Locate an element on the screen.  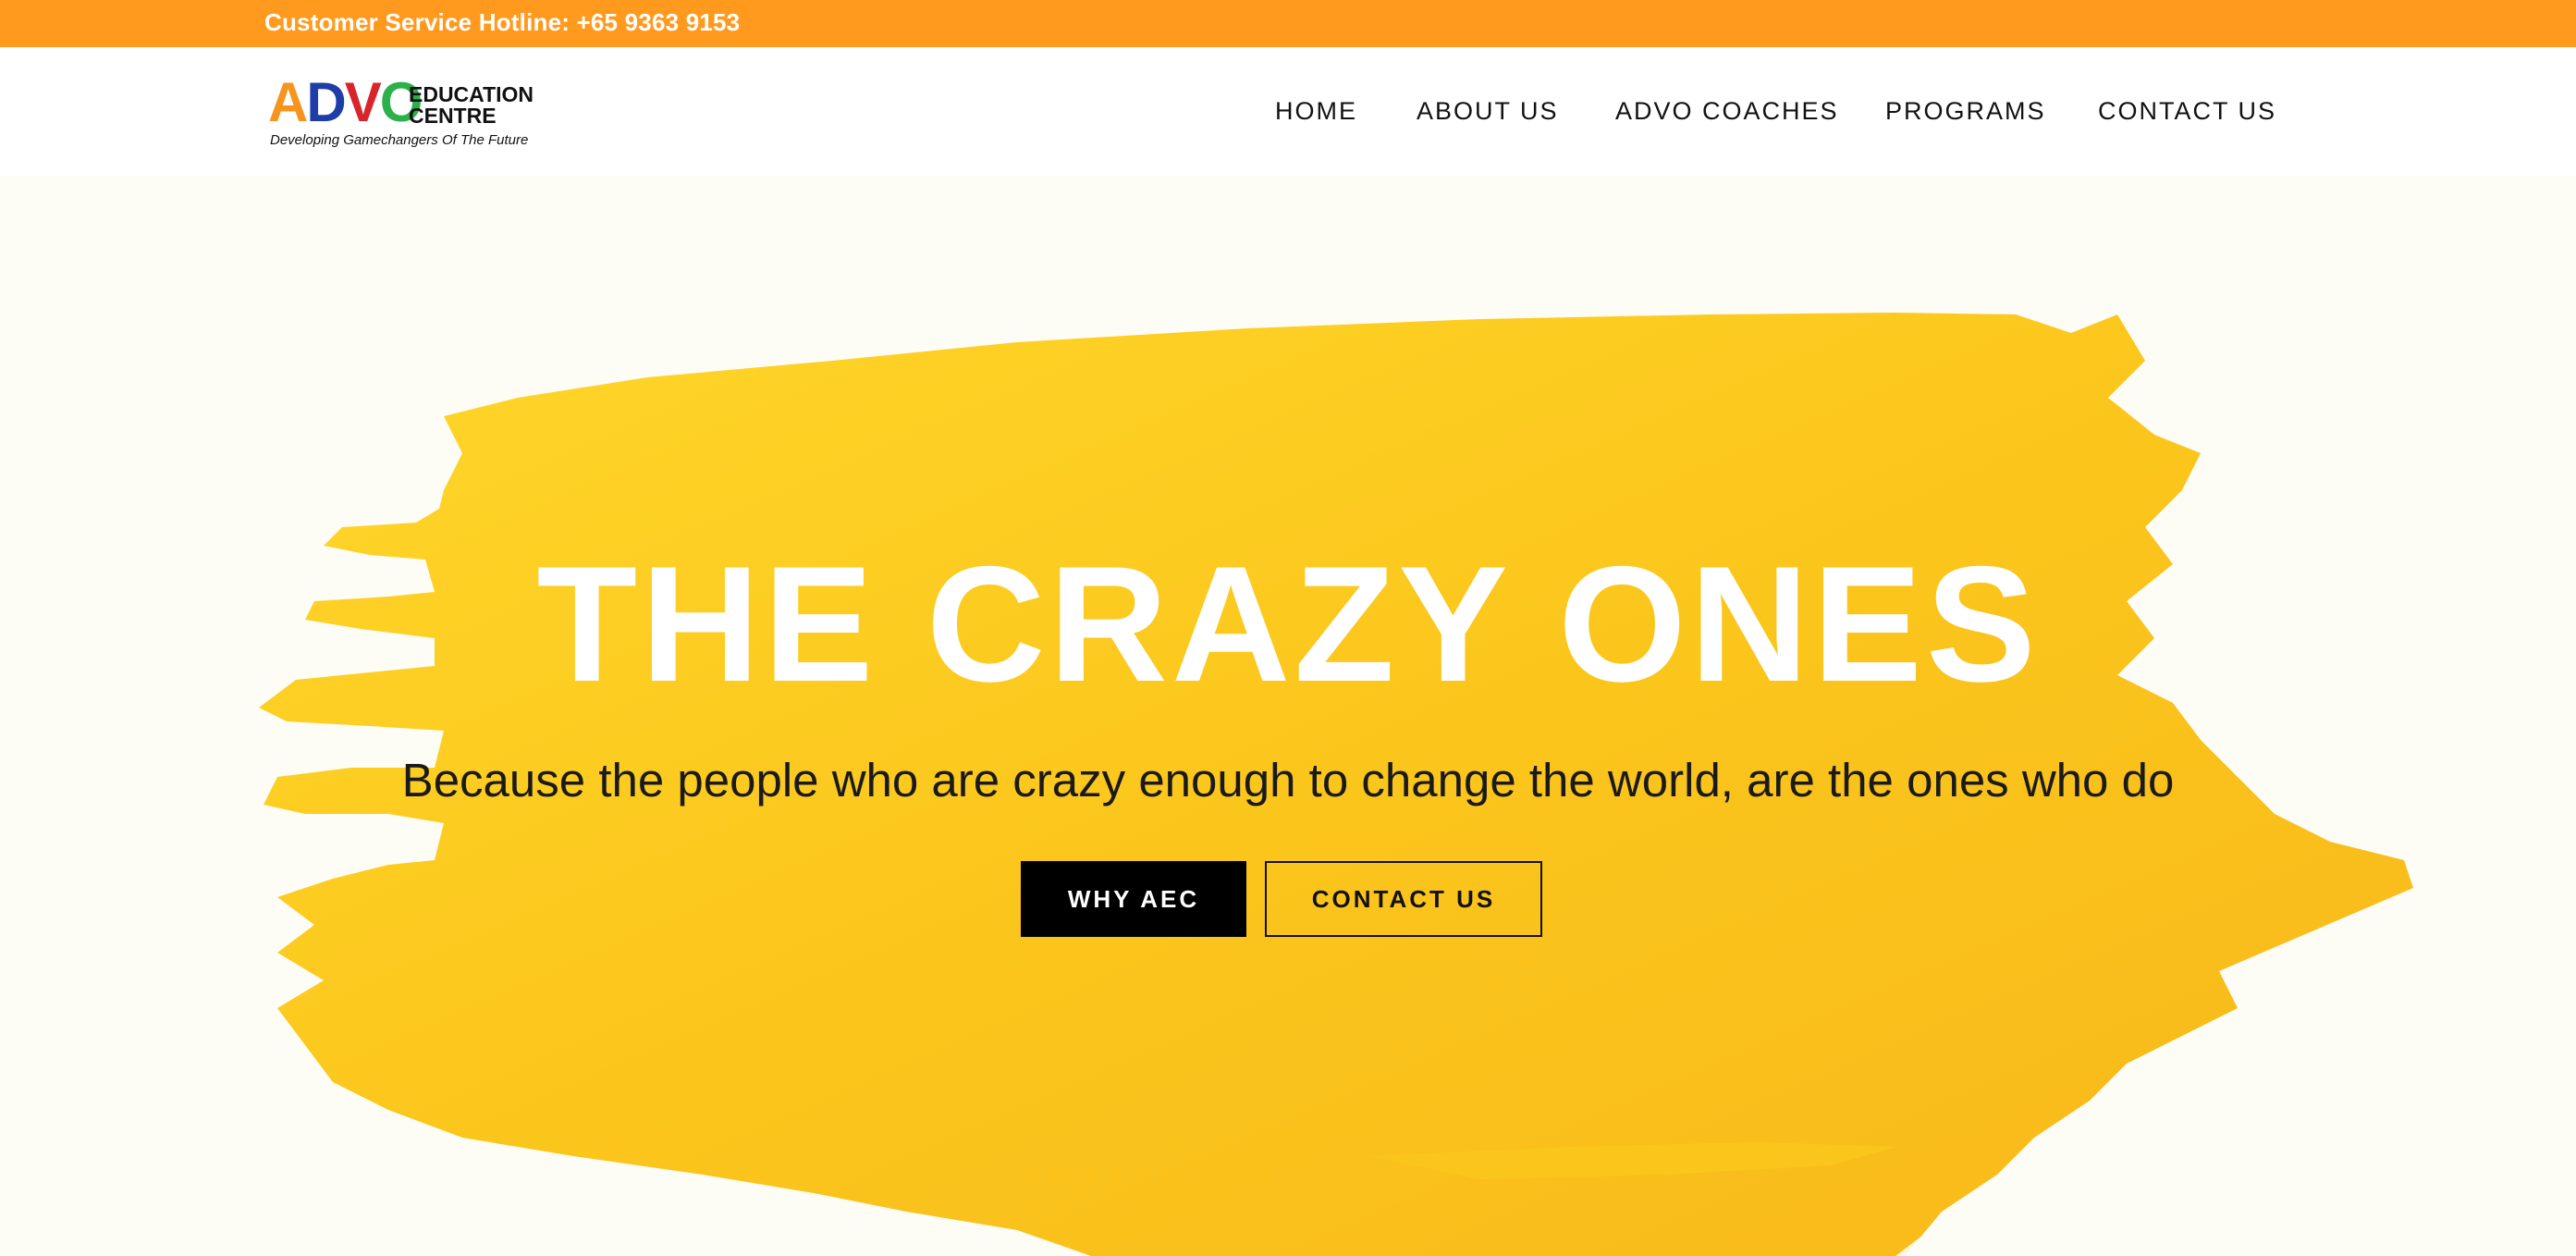
nav-contact-us: CONTACT US is located at coordinates (2187, 111).